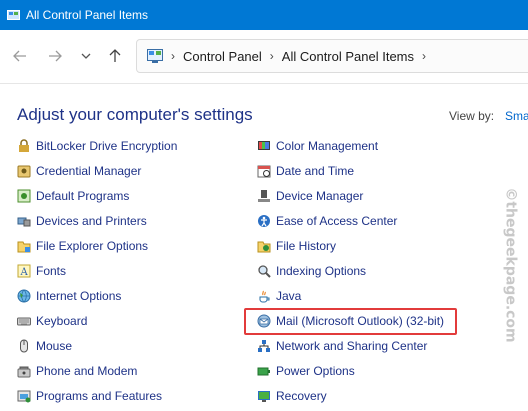 The height and width of the screenshot is (411, 528). I want to click on item-credential-manager: Credential Manager, so click(78, 171).